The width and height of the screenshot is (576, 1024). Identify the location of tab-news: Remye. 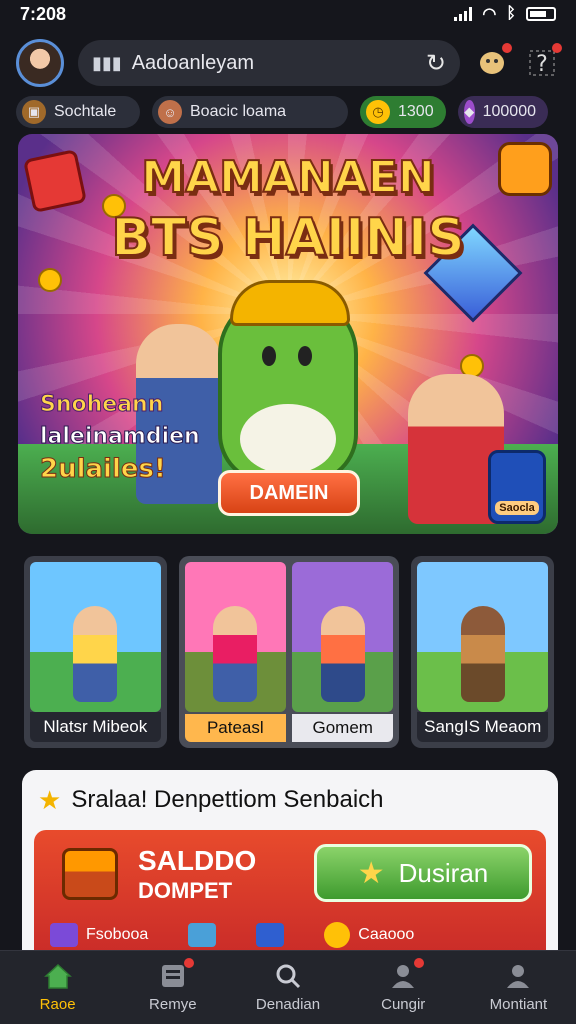
(172, 987).